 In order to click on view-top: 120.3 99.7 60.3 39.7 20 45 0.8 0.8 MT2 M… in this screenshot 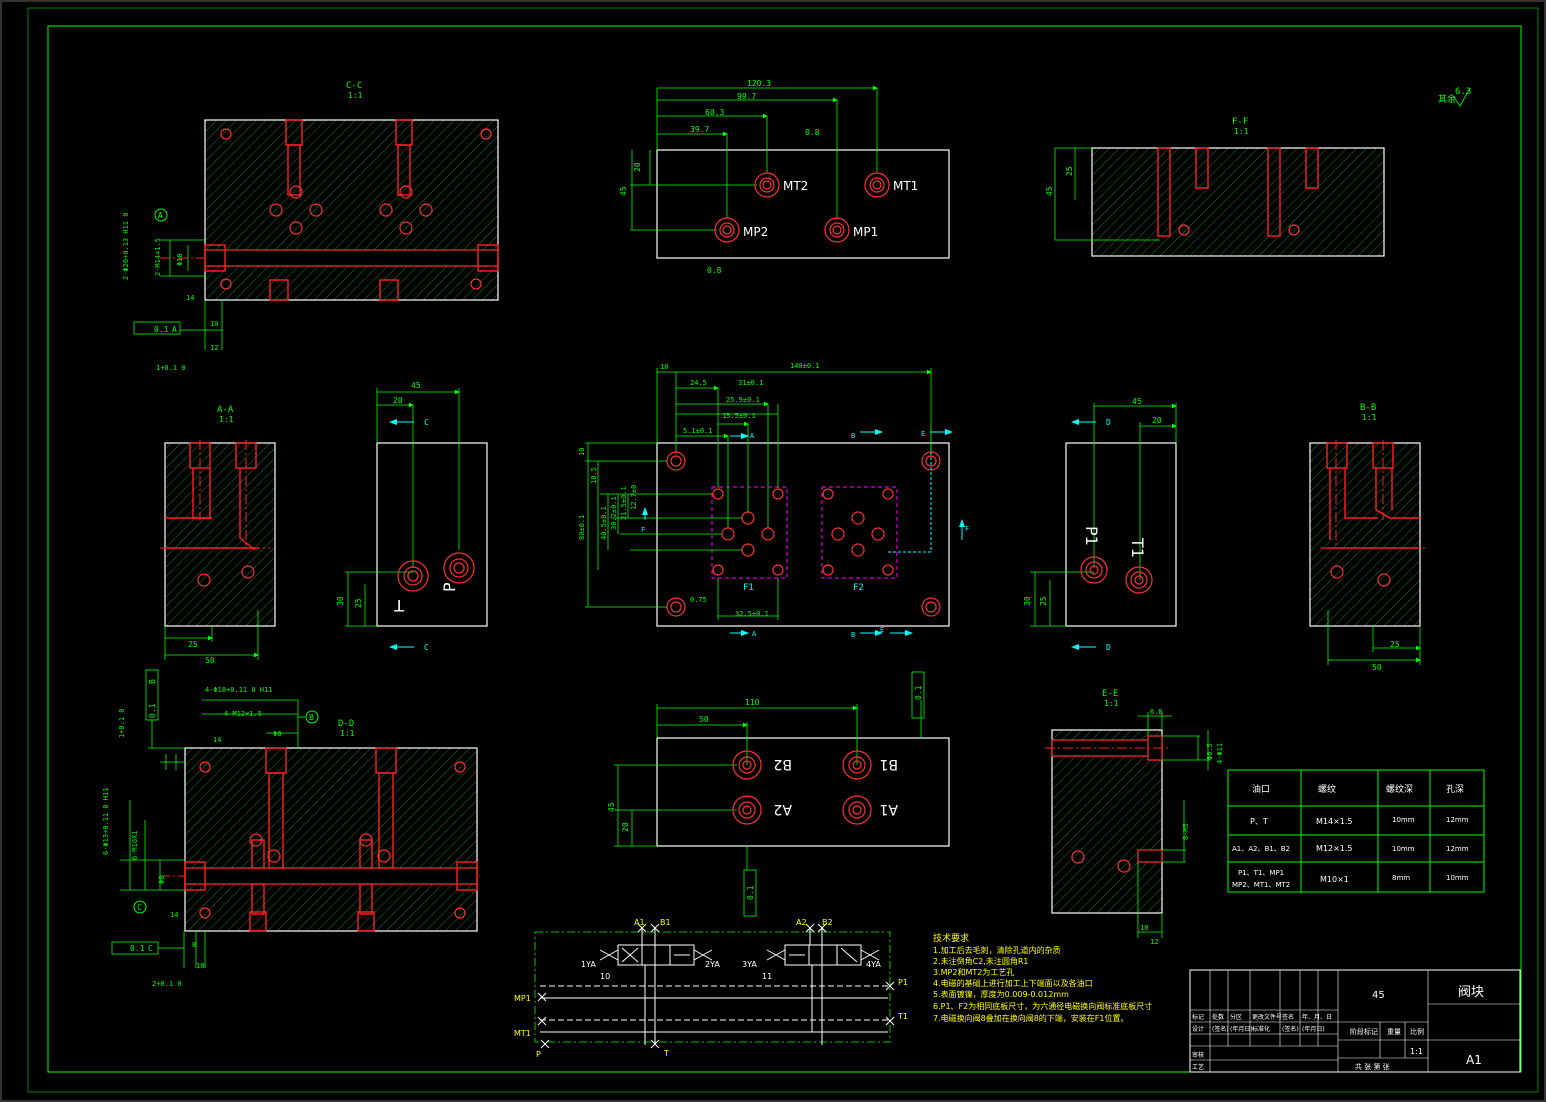, I will do `click(784, 177)`.